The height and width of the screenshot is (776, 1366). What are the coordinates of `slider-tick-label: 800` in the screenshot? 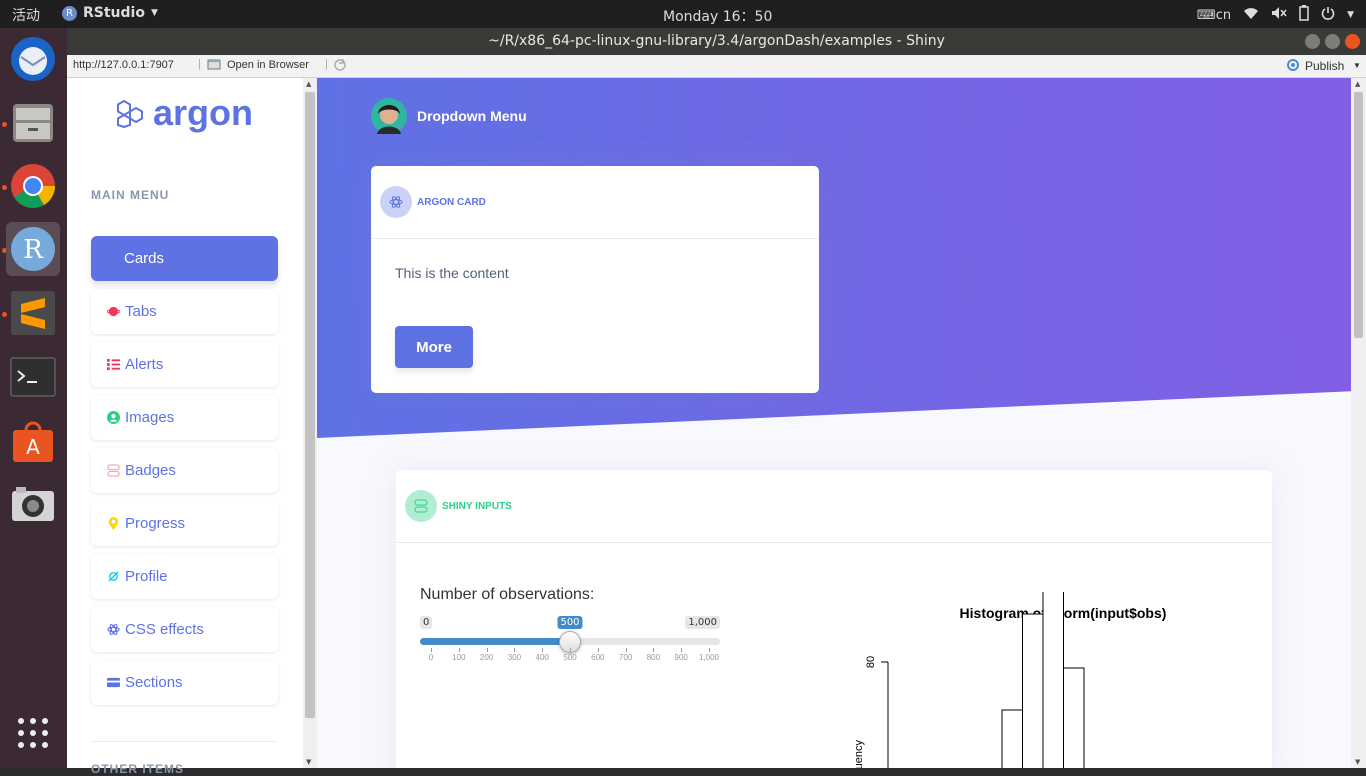 It's located at (653, 657).